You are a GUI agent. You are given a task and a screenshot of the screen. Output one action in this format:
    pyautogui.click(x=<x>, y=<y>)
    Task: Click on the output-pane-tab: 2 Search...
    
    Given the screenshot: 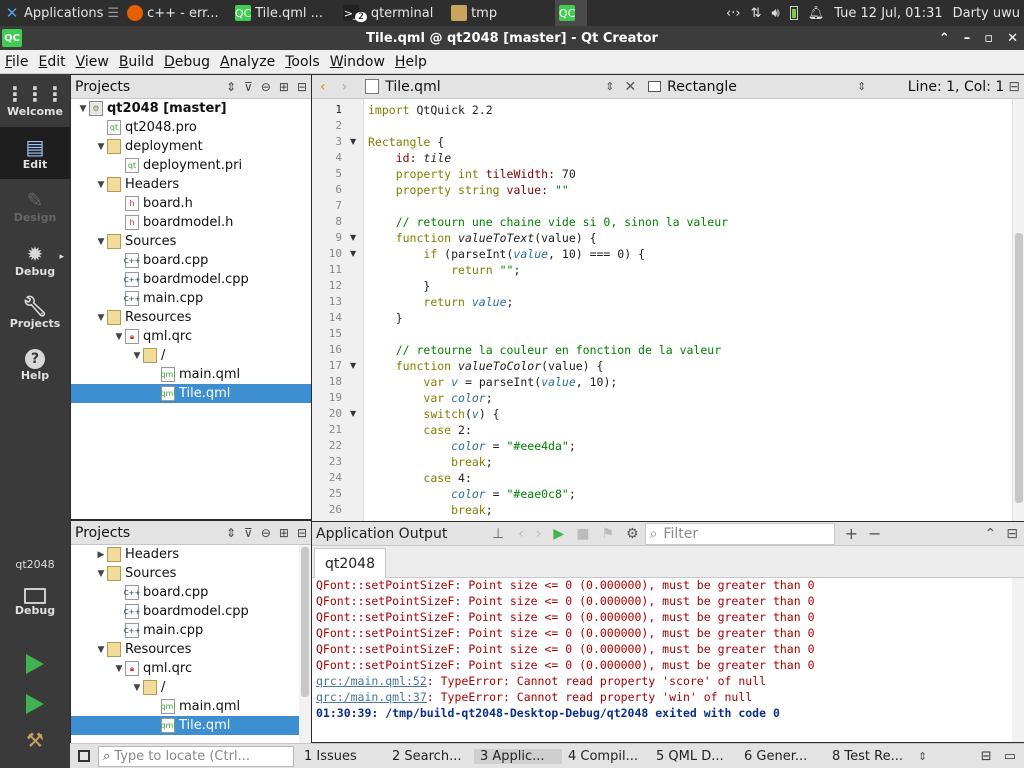 What is the action you would take?
    pyautogui.click(x=430, y=756)
    